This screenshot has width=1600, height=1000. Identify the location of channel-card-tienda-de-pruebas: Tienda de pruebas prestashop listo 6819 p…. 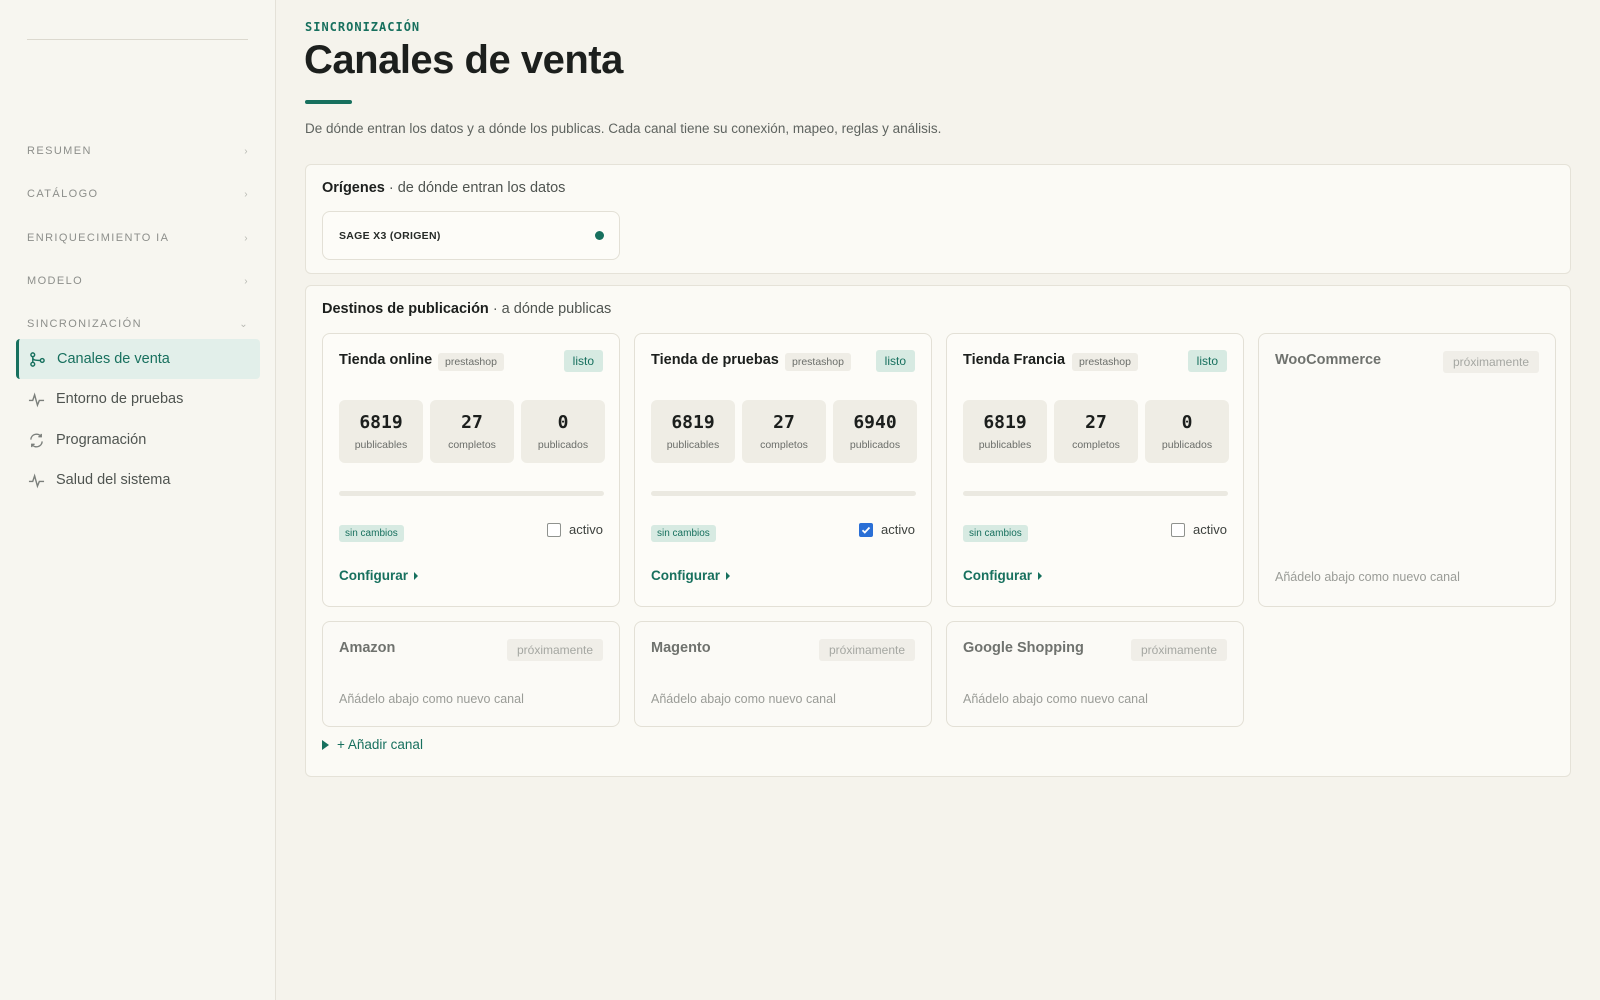
(783, 470).